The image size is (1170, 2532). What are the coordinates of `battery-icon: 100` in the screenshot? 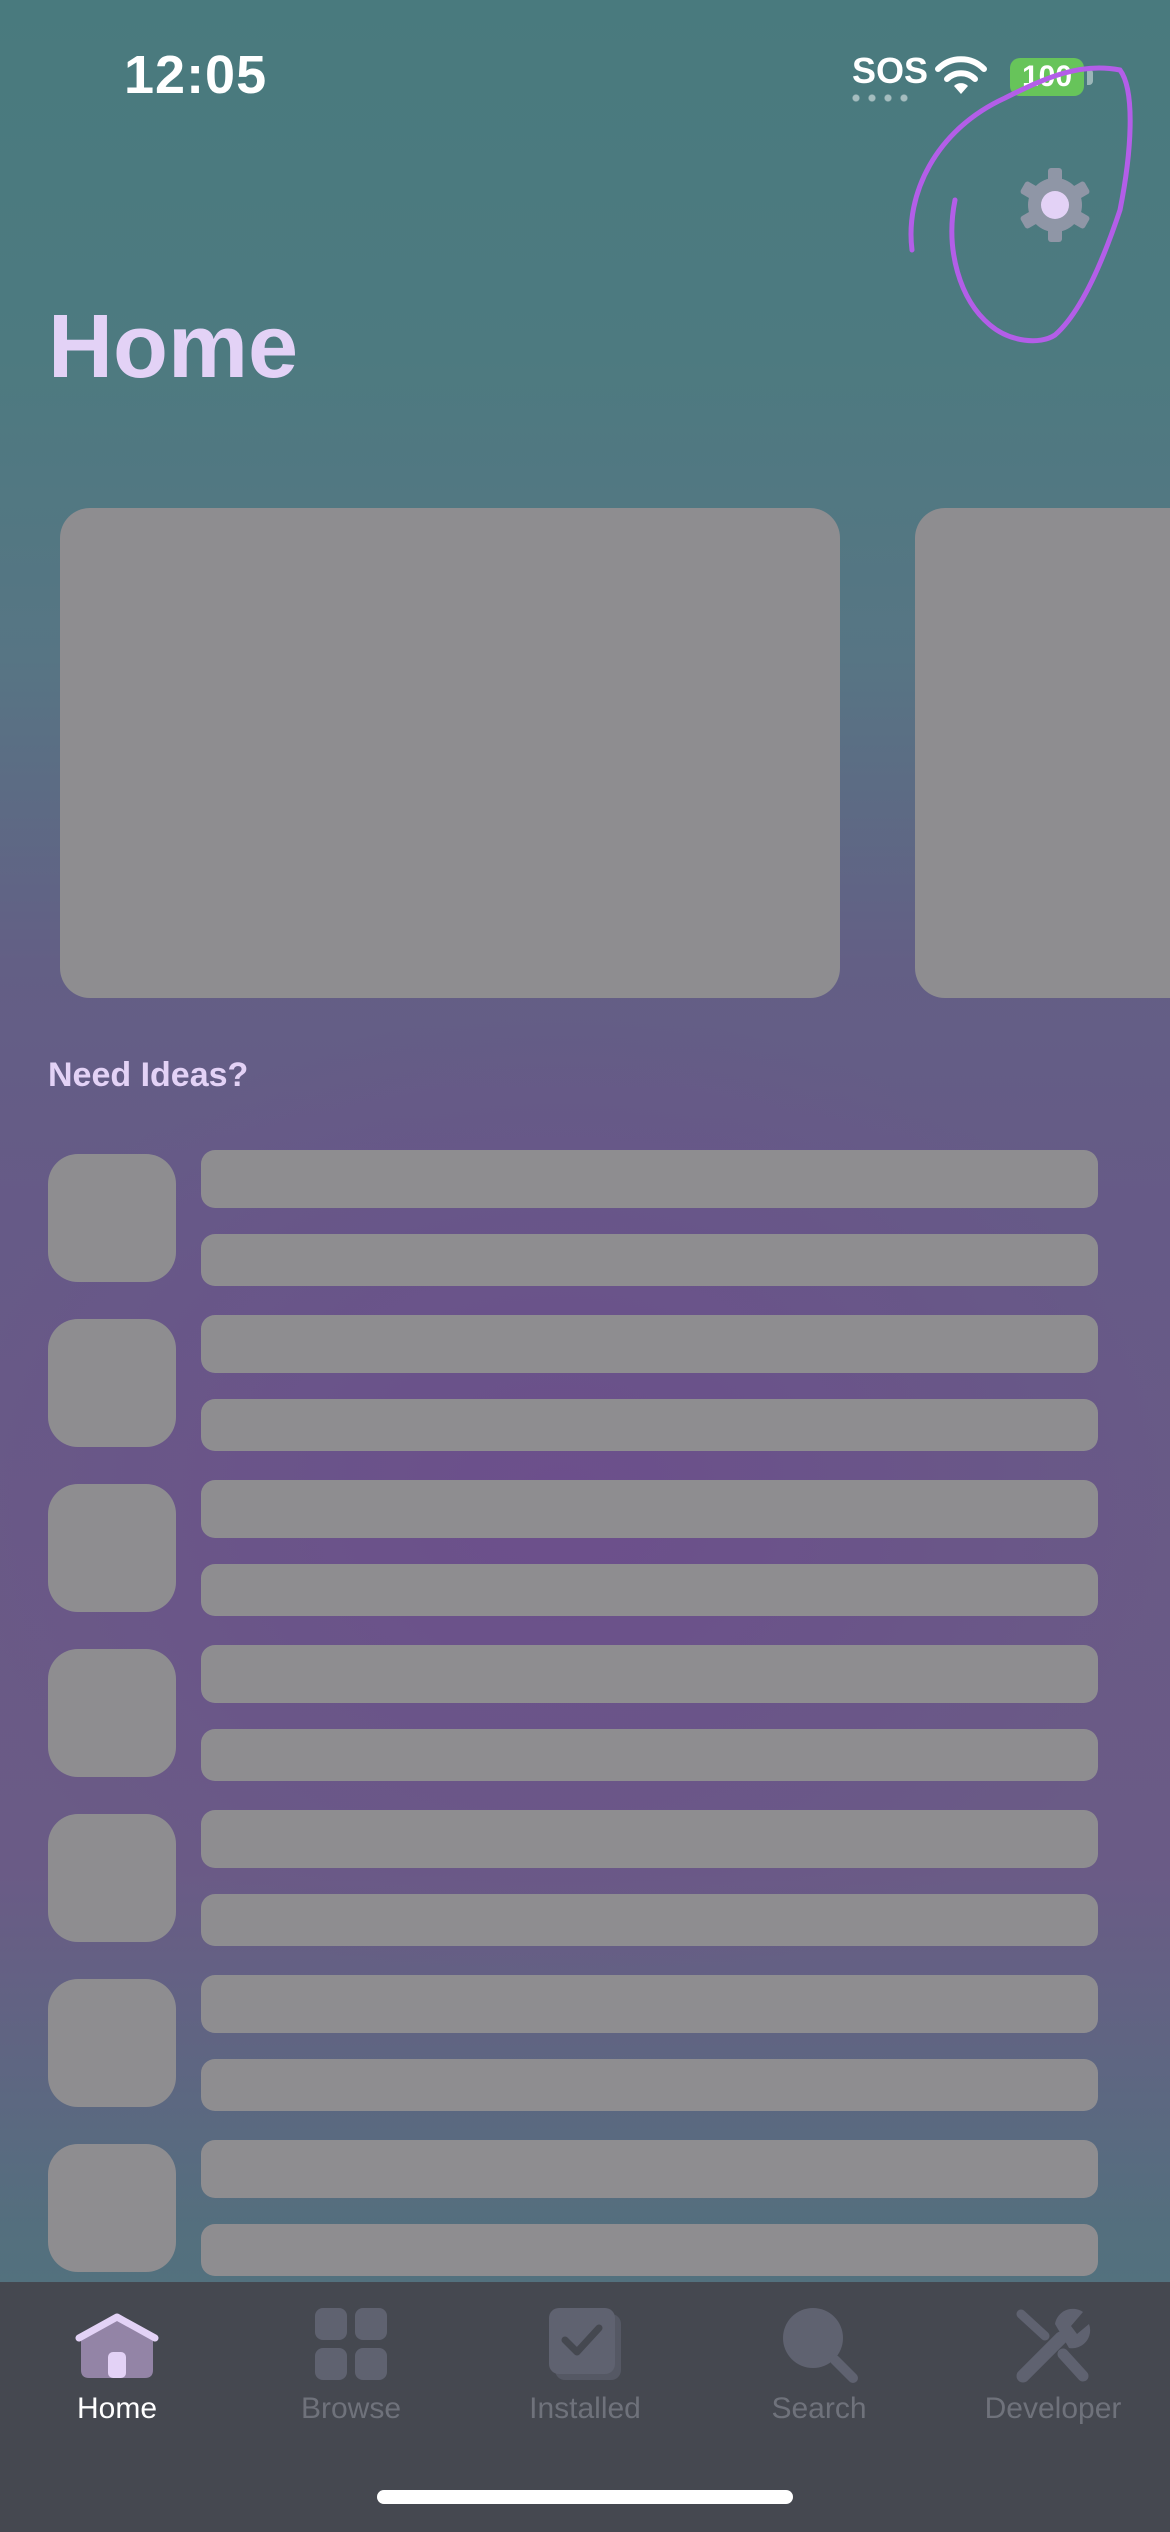 It's located at (1047, 77).